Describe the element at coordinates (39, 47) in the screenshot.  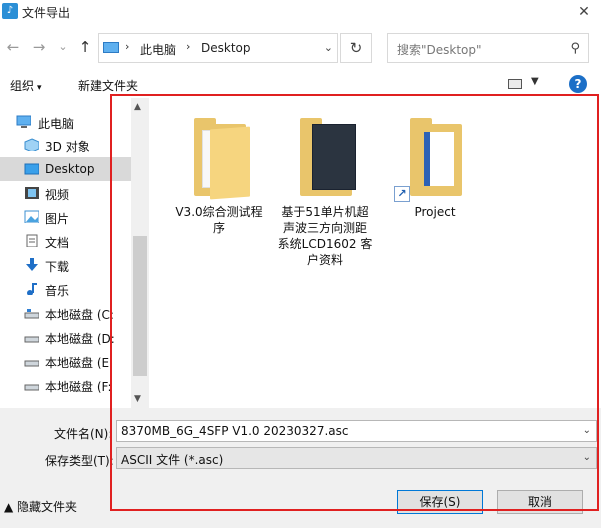
I see `forward-arrow-icon: →` at that location.